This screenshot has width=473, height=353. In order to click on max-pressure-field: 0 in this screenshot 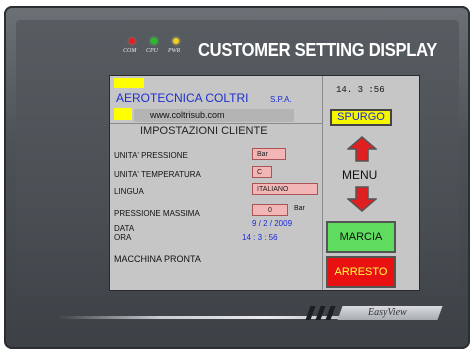, I will do `click(270, 210)`.